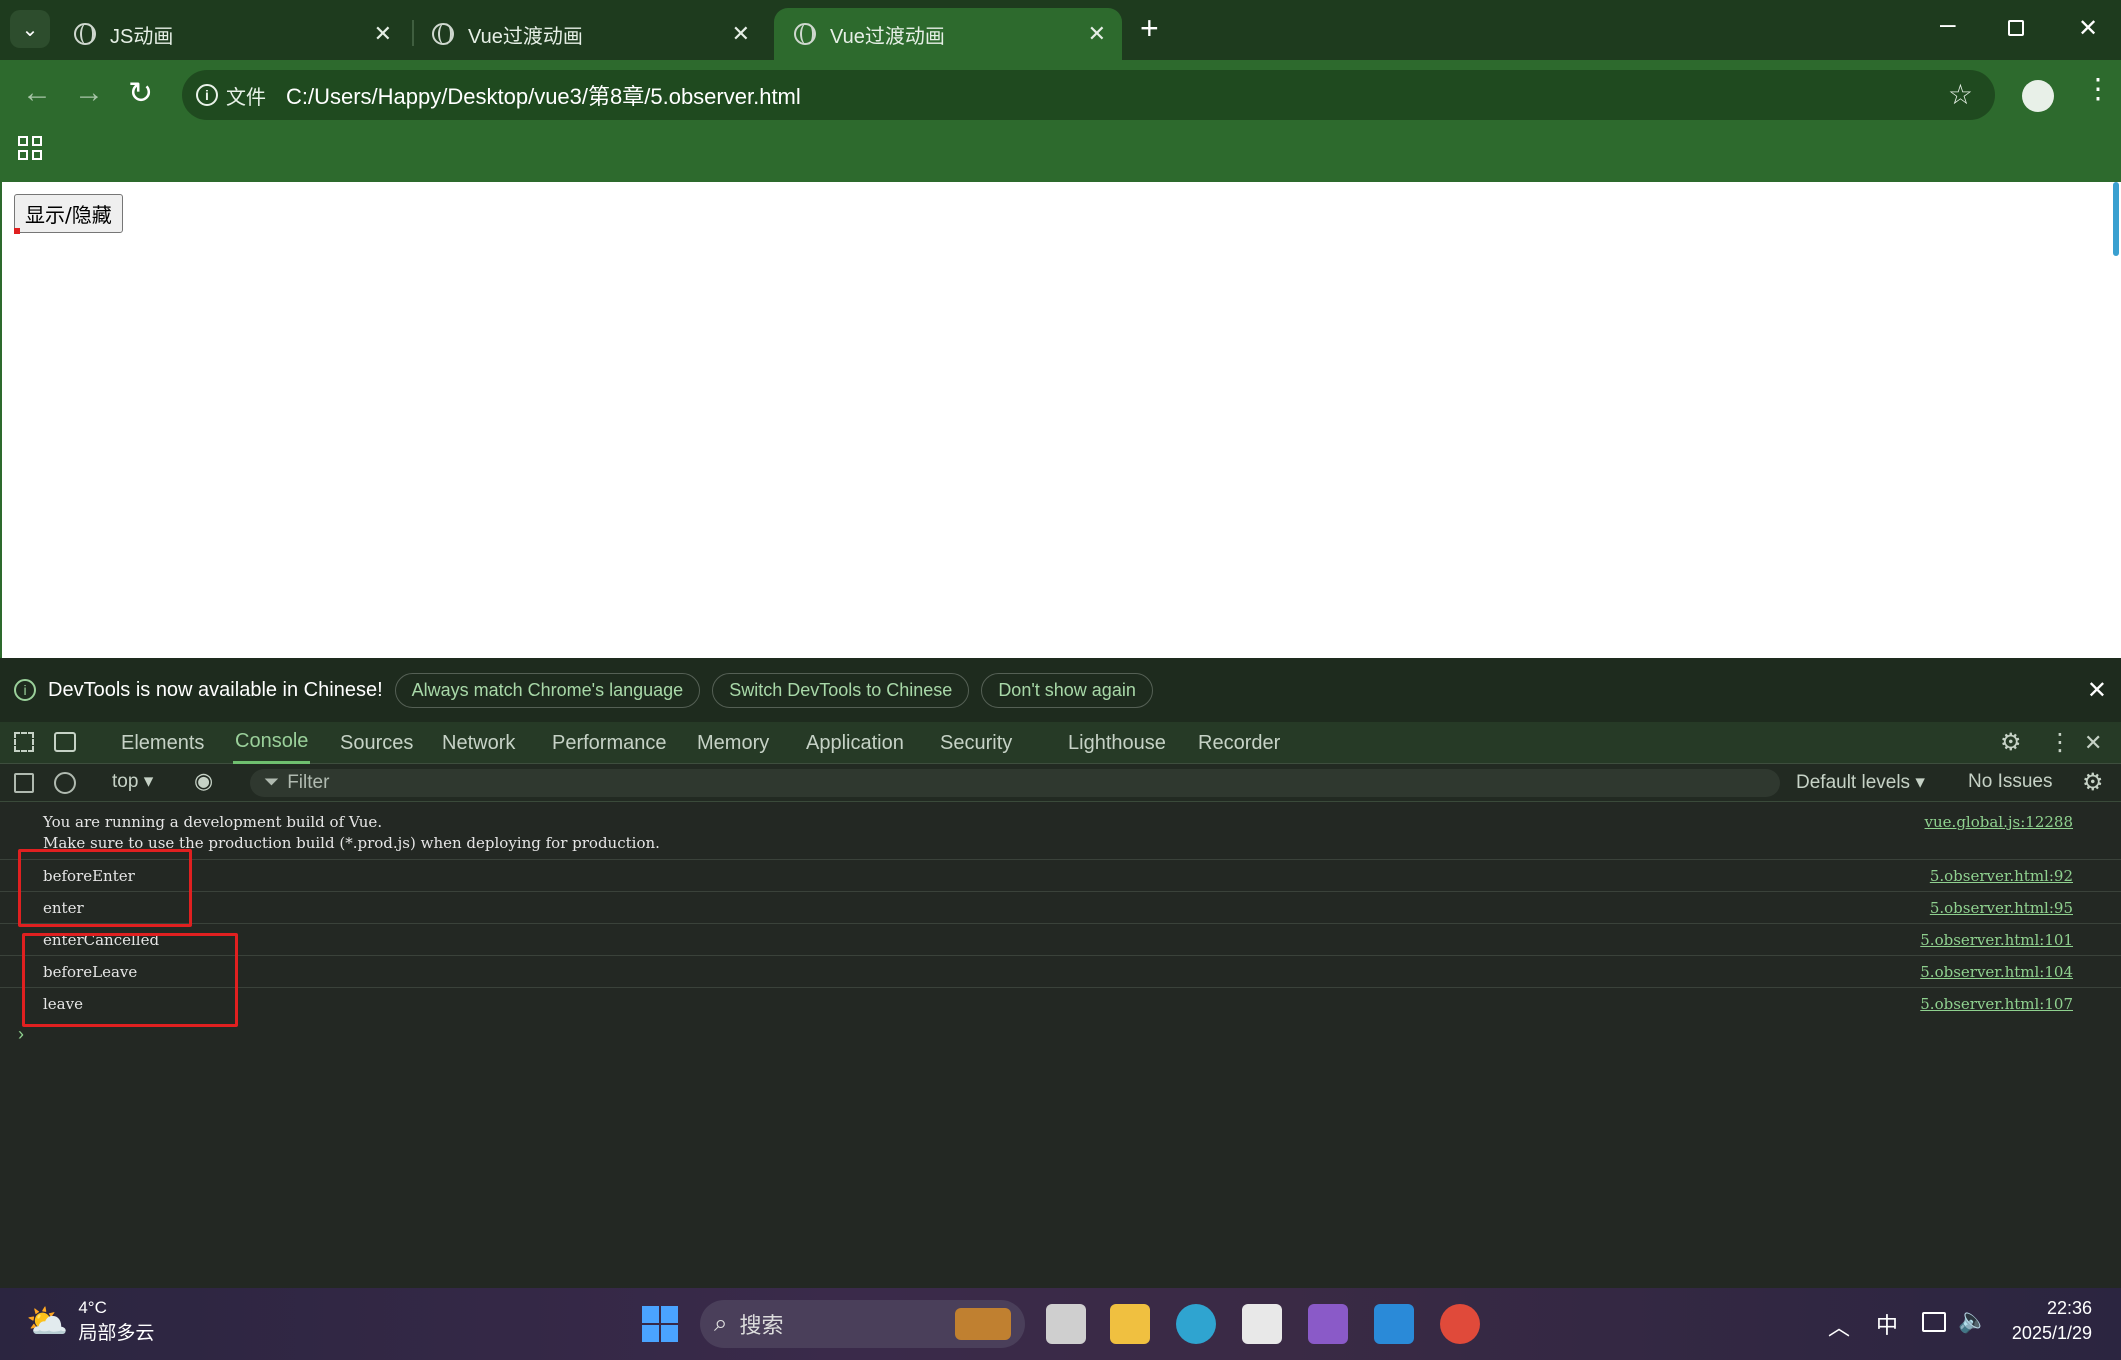  What do you see at coordinates (1262, 1324) in the screenshot?
I see `store-icon` at bounding box center [1262, 1324].